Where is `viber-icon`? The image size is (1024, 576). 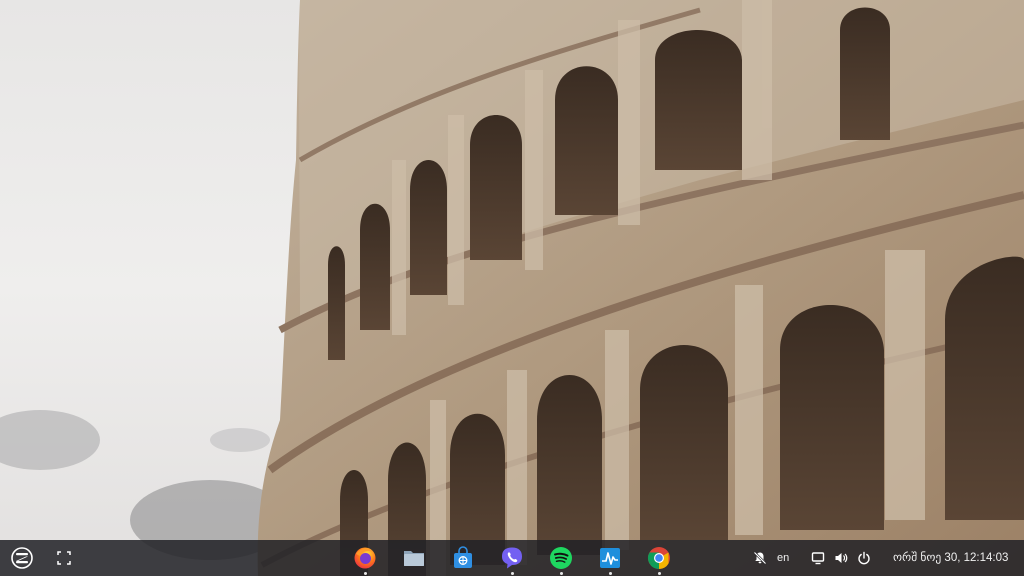
viber-icon is located at coordinates (512, 558).